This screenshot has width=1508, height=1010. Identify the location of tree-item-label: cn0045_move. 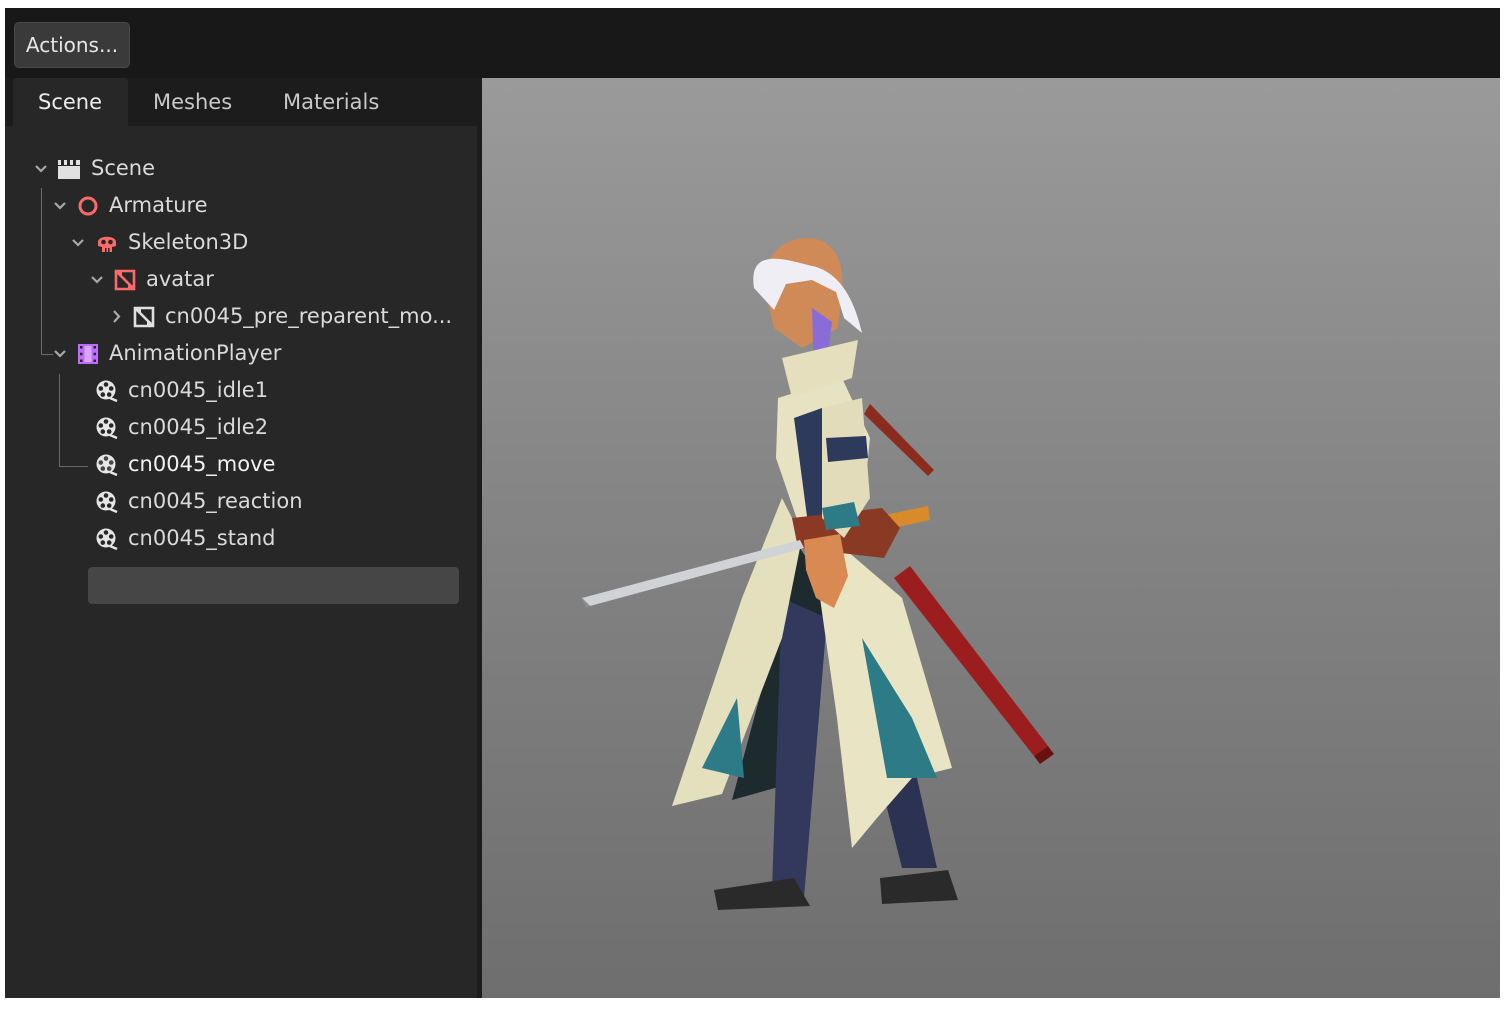
(202, 464).